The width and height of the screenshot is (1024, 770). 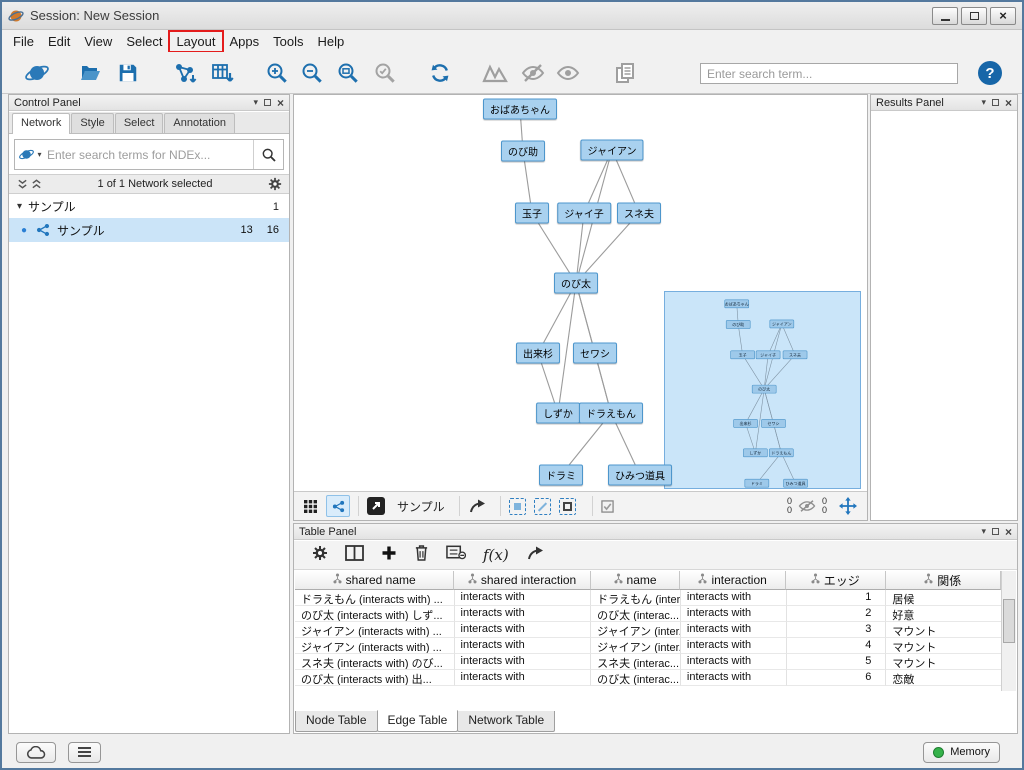 What do you see at coordinates (440, 73) in the screenshot?
I see `refresh-layout-button` at bounding box center [440, 73].